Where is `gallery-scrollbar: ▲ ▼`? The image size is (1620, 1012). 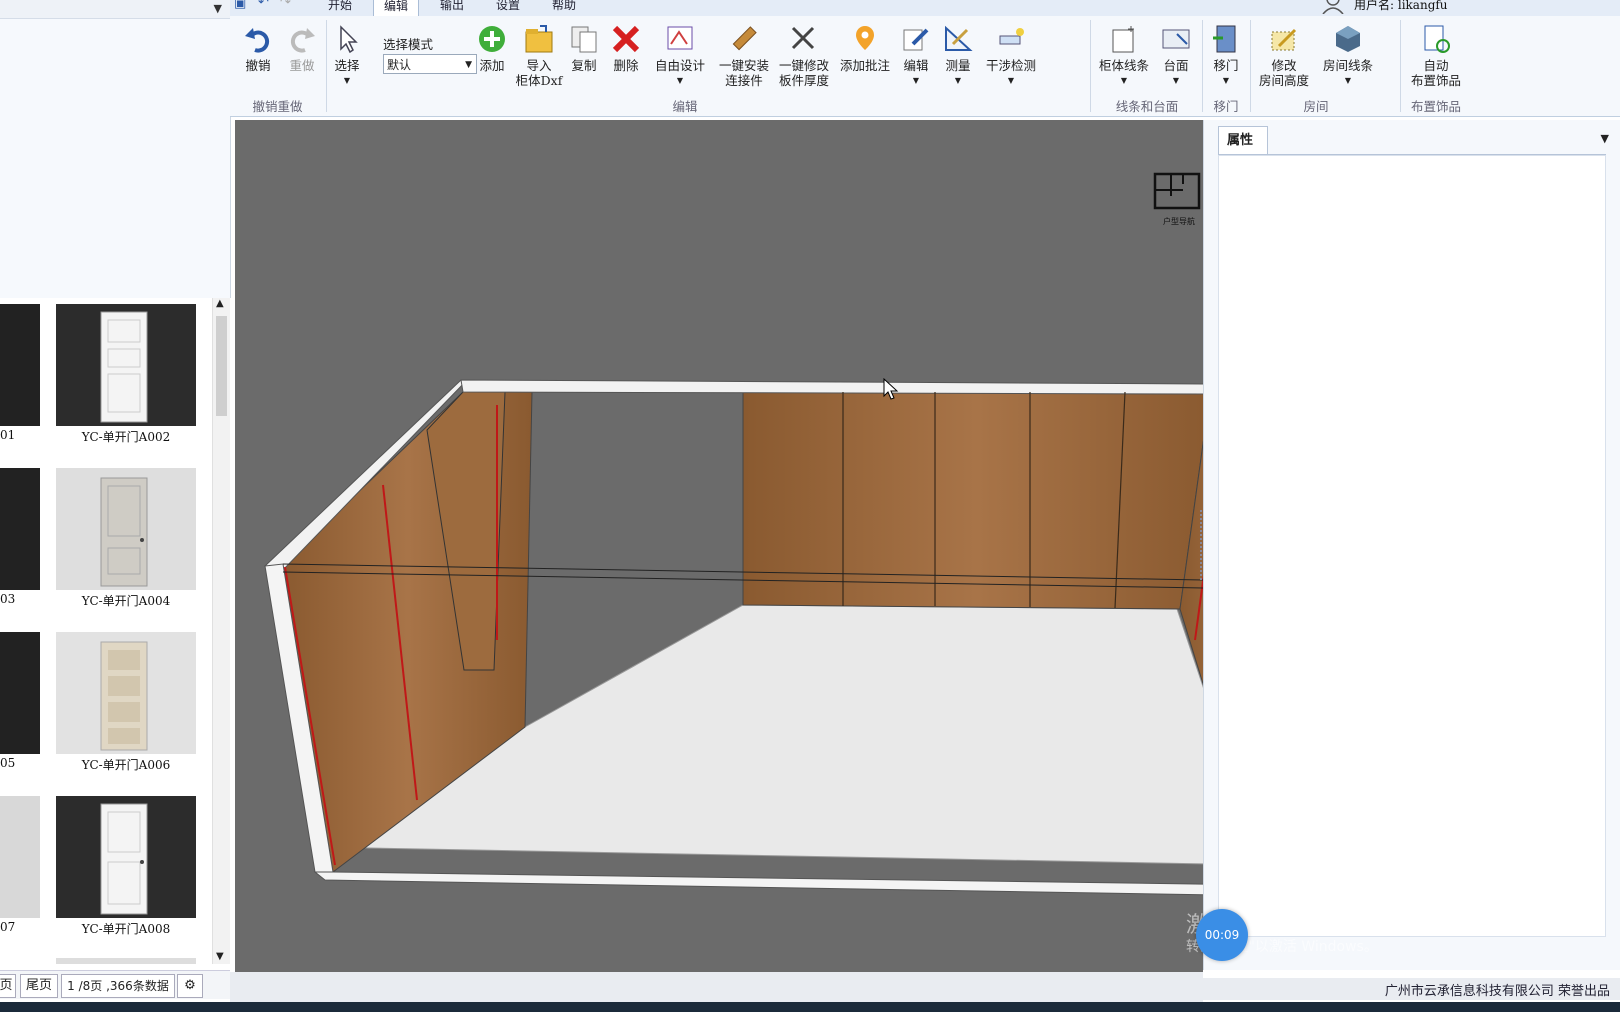 gallery-scrollbar: ▲ ▼ is located at coordinates (221, 631).